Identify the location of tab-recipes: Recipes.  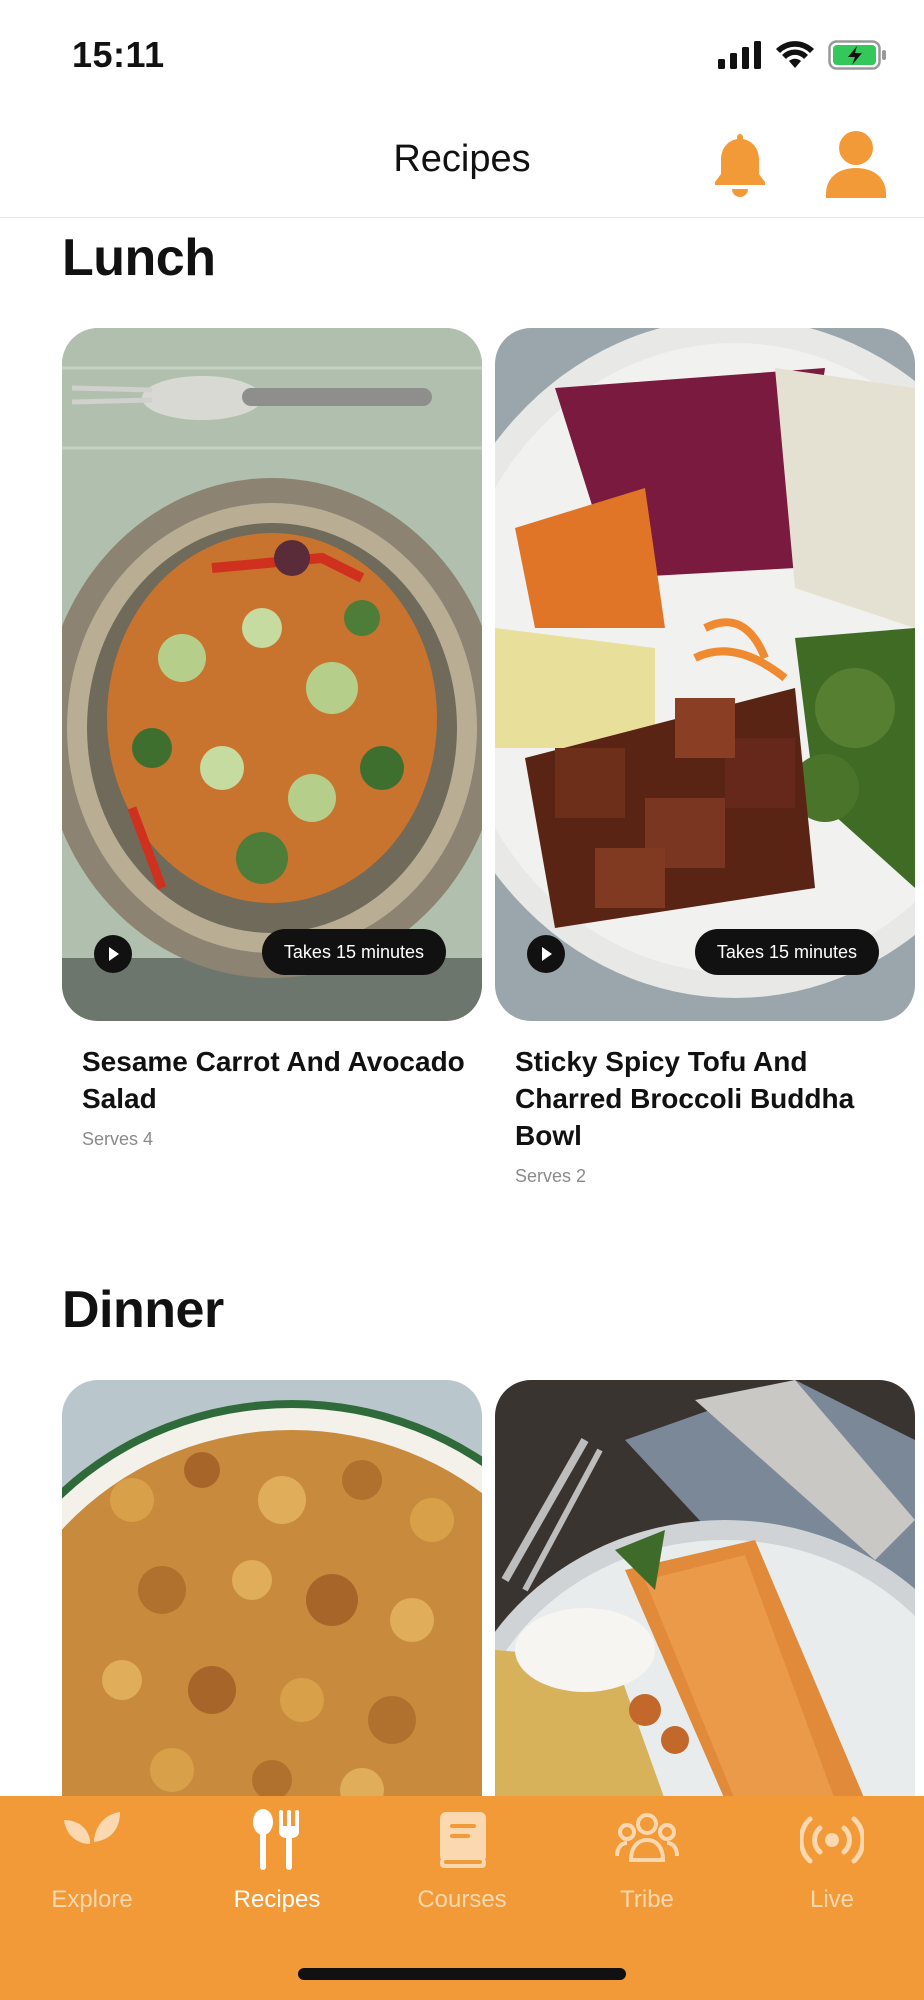
(277, 1861).